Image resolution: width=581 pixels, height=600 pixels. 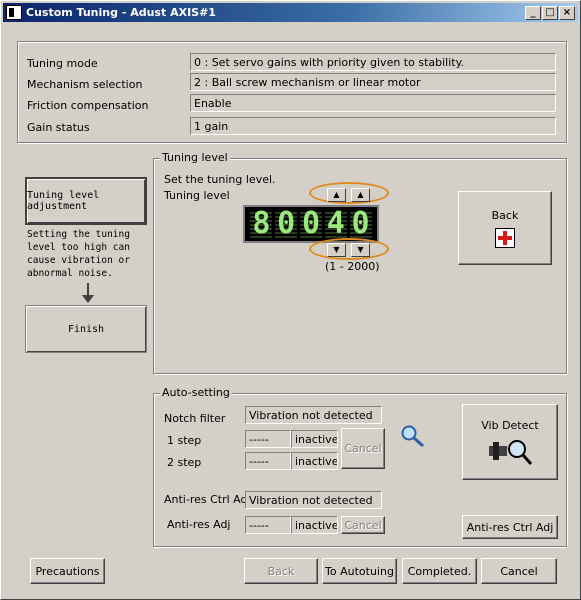 I want to click on tuning-level-range: (1 - 2000), so click(x=352, y=266).